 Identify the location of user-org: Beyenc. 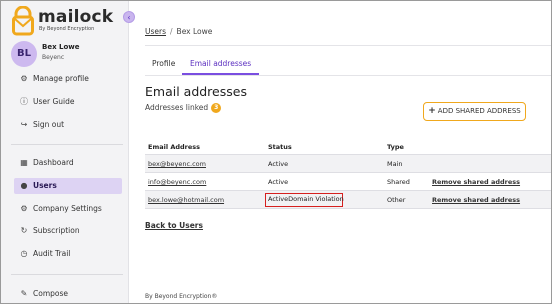
(53, 57).